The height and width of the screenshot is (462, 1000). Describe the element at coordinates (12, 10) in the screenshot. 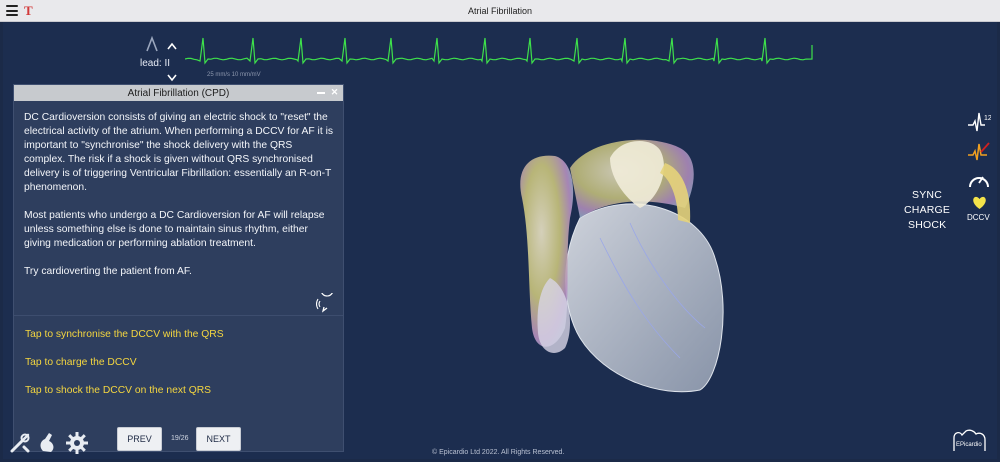

I see `hamburger-menu-icon` at that location.